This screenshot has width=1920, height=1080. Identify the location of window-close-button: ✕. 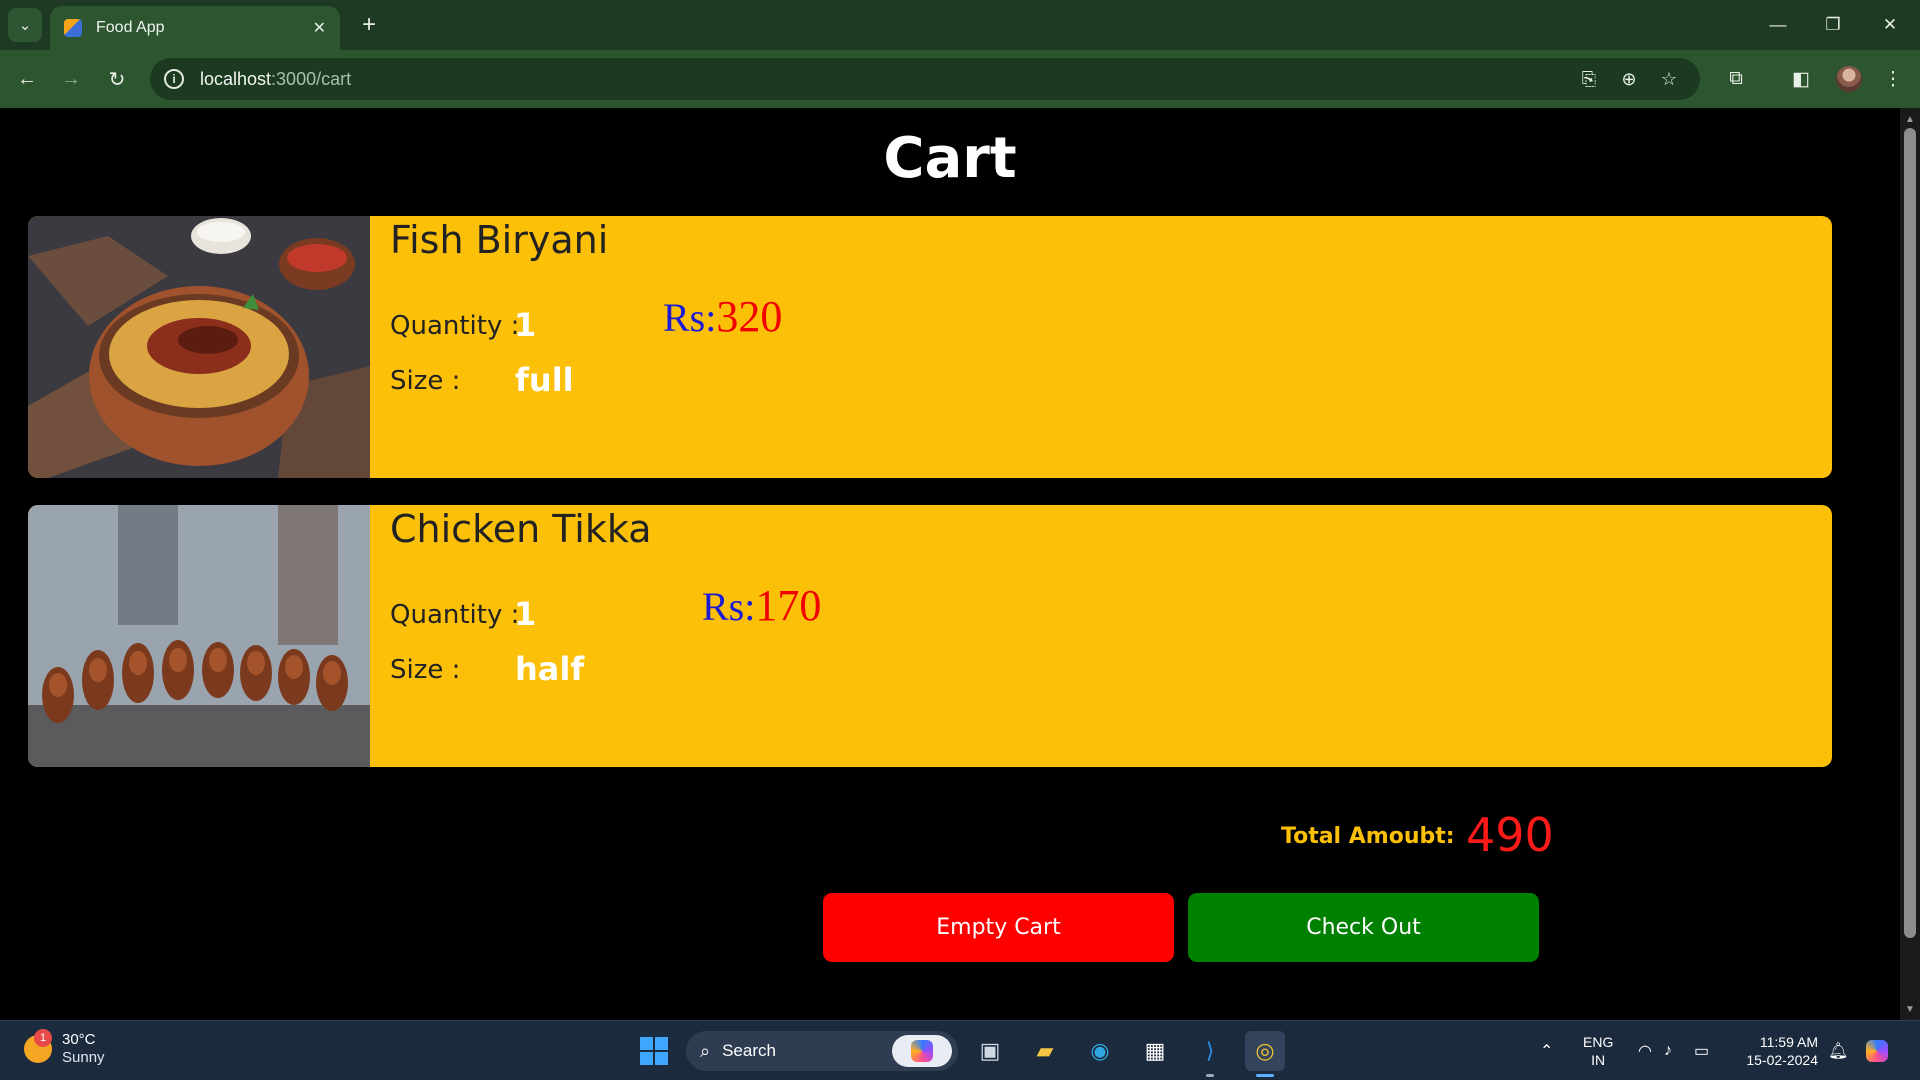
(1890, 25).